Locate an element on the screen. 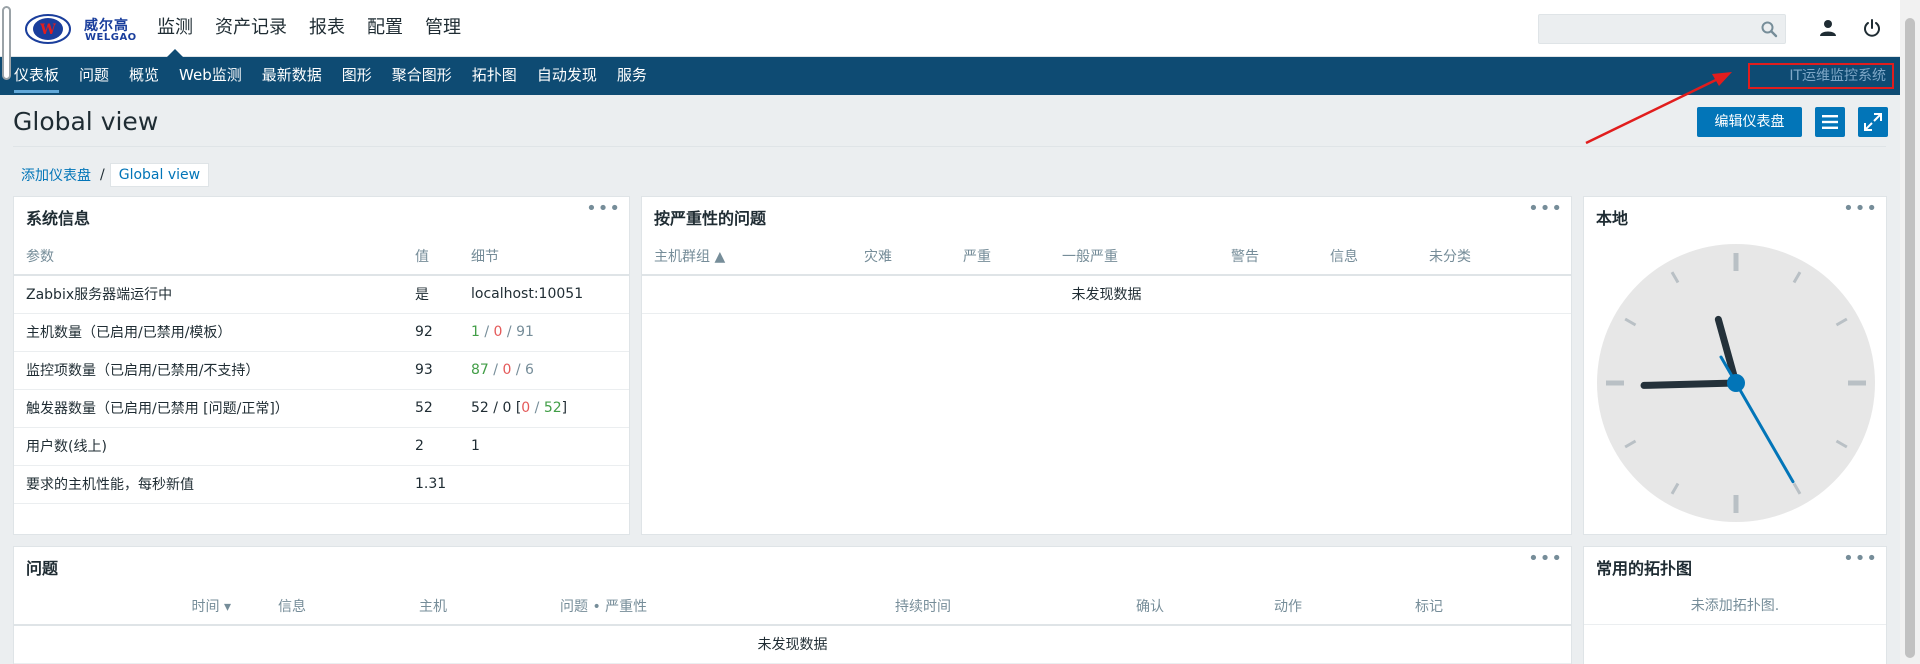 Image resolution: width=1920 pixels, height=664 pixels. sub-nav-problems: 问题 is located at coordinates (94, 76).